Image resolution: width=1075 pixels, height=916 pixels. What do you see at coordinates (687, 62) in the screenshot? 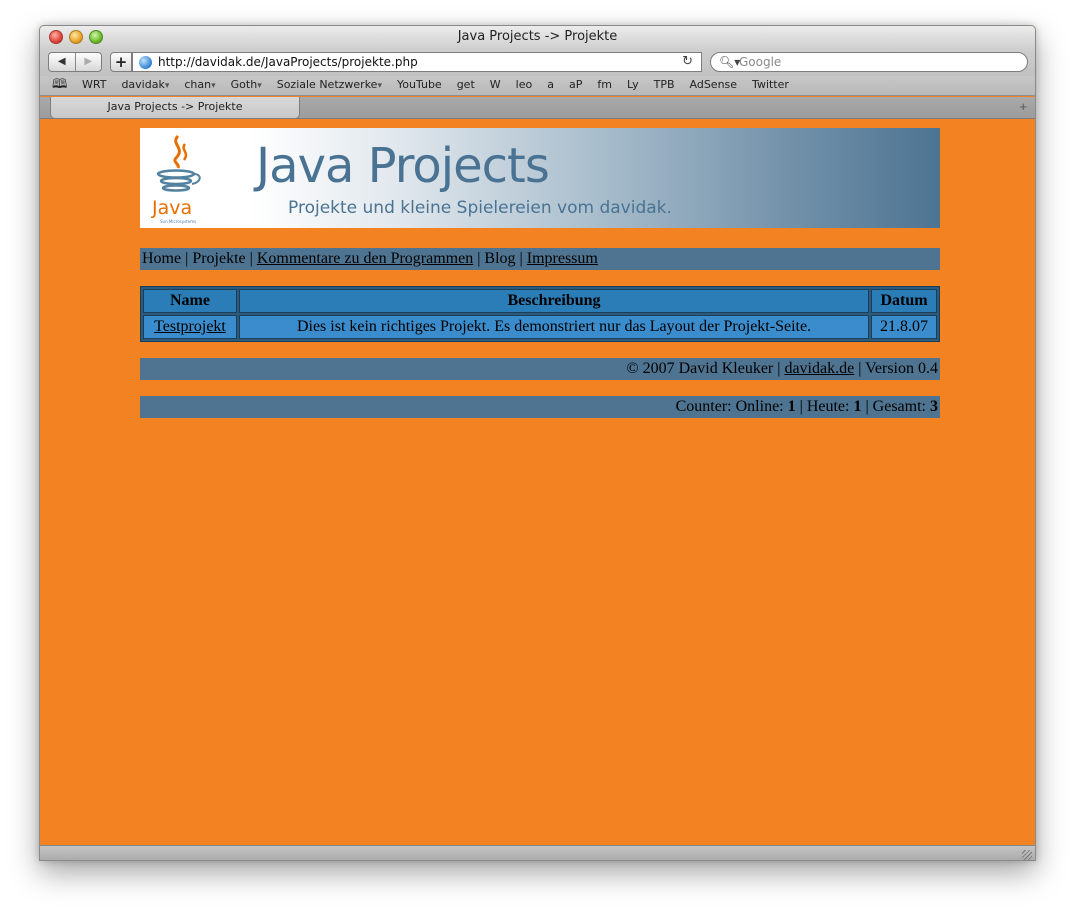
I see `reload-icon: ↻` at bounding box center [687, 62].